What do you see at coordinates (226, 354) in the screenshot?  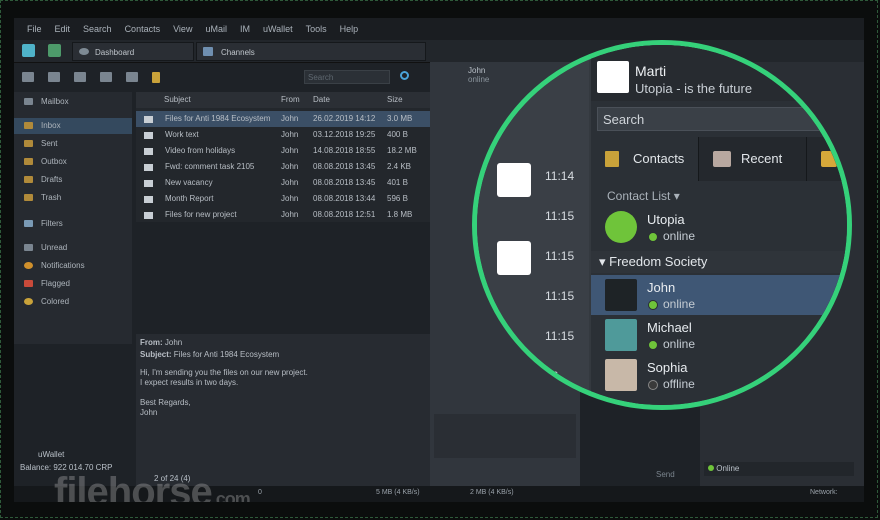 I see `subject-value: Files for Anti 1984 Ecosystem` at bounding box center [226, 354].